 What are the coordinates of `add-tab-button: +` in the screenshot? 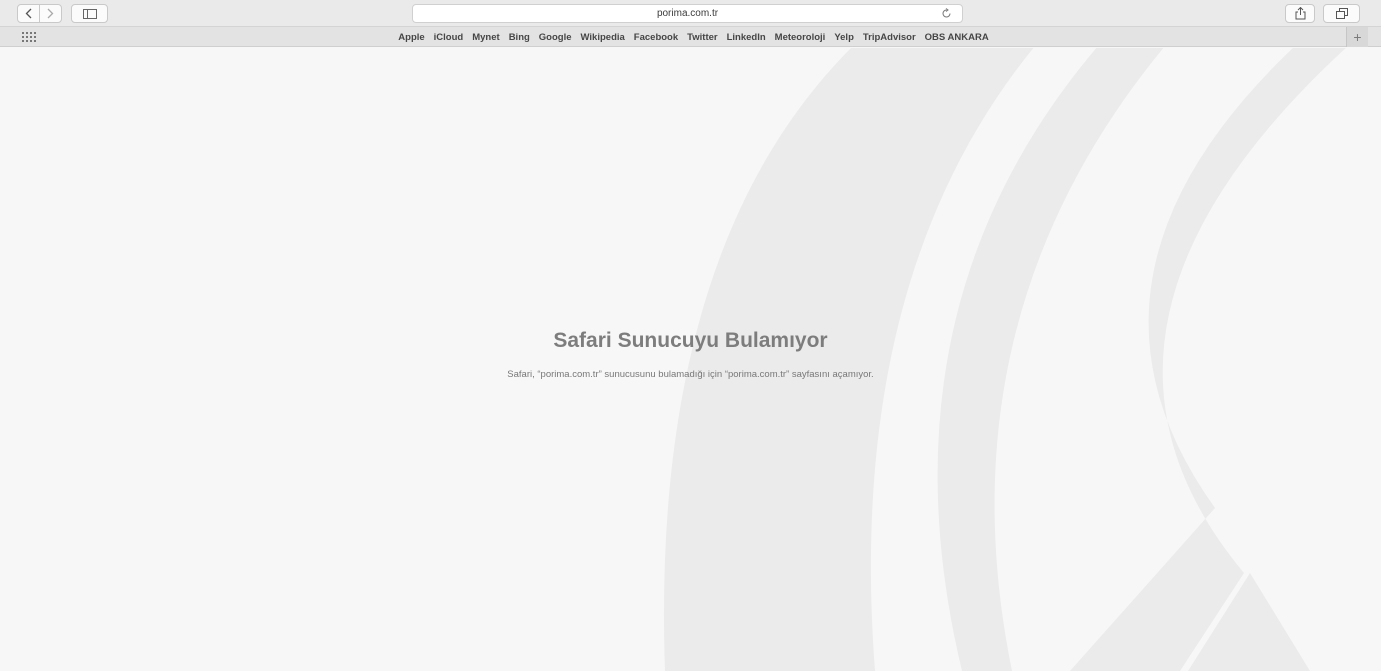 It's located at (1357, 37).